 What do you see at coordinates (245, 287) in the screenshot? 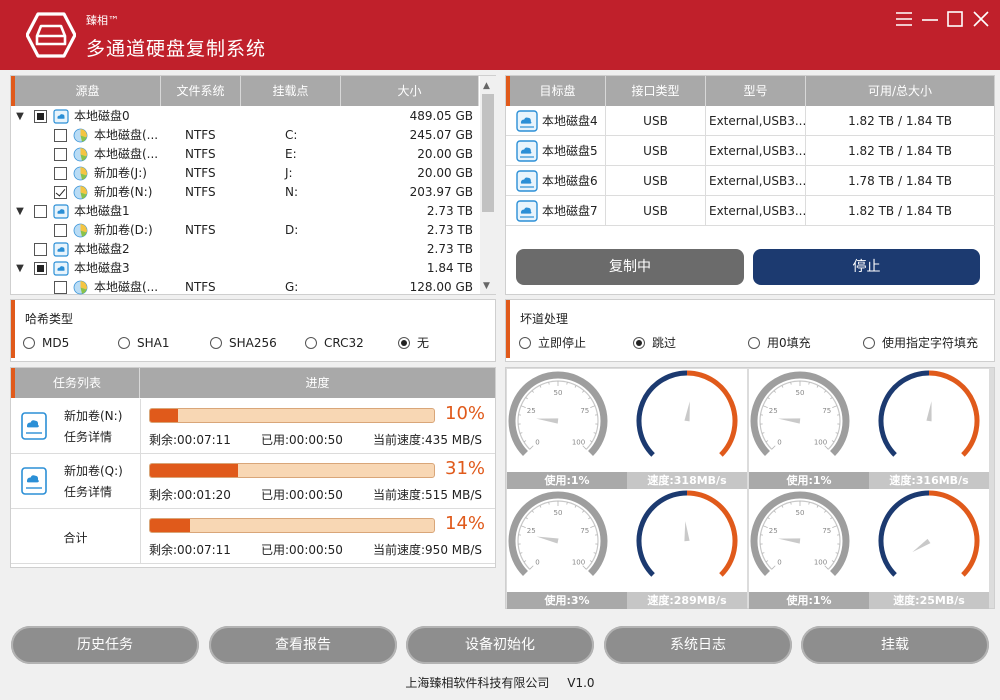
I see `source-tree-row: 本地磁盘(... NTFS G: 128.00 GB` at bounding box center [245, 287].